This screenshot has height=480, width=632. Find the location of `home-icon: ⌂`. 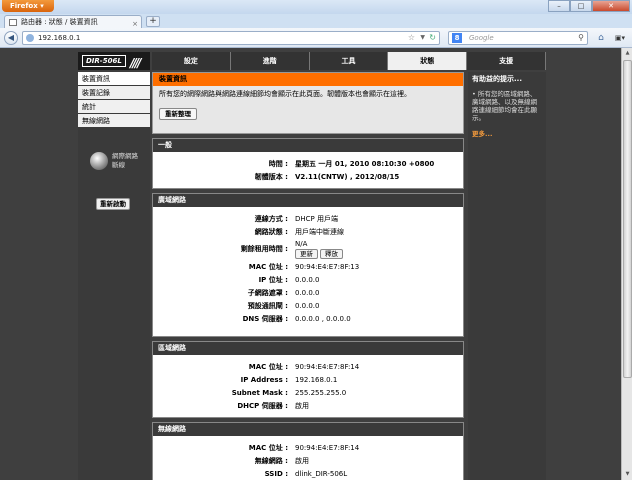

home-icon: ⌂ is located at coordinates (601, 38).